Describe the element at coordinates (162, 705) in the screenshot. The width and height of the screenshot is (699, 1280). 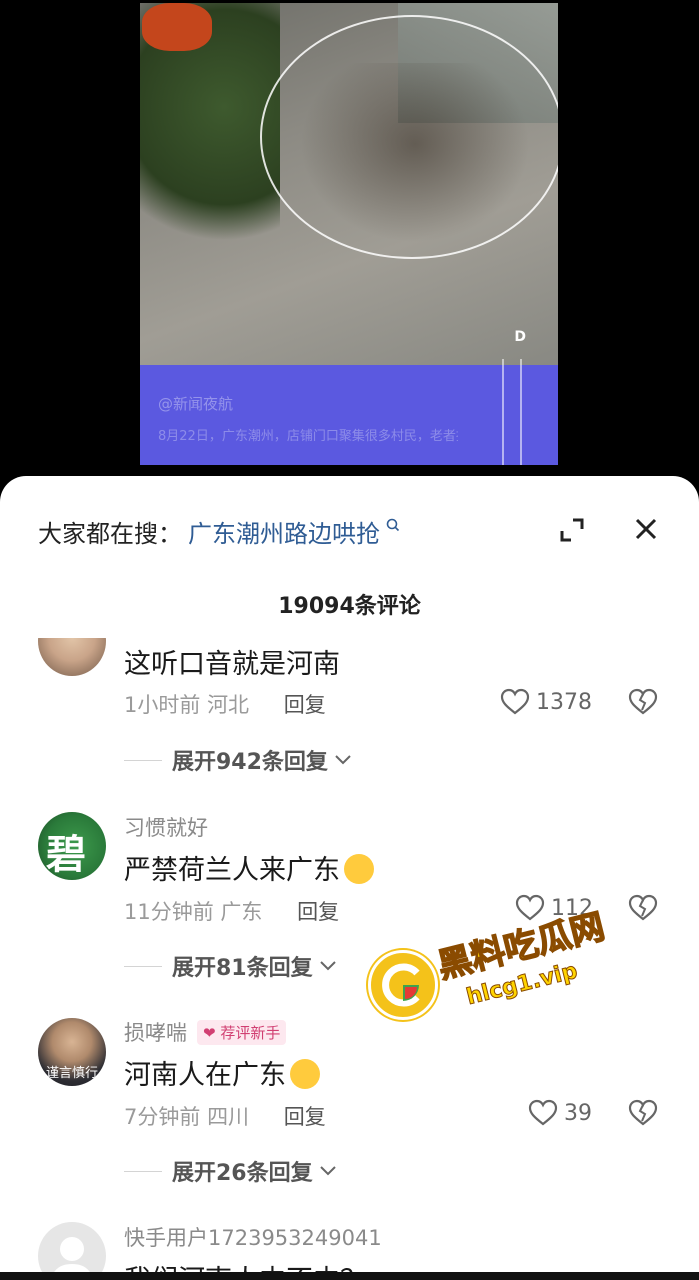
I see `comment-time: 1小时前` at that location.